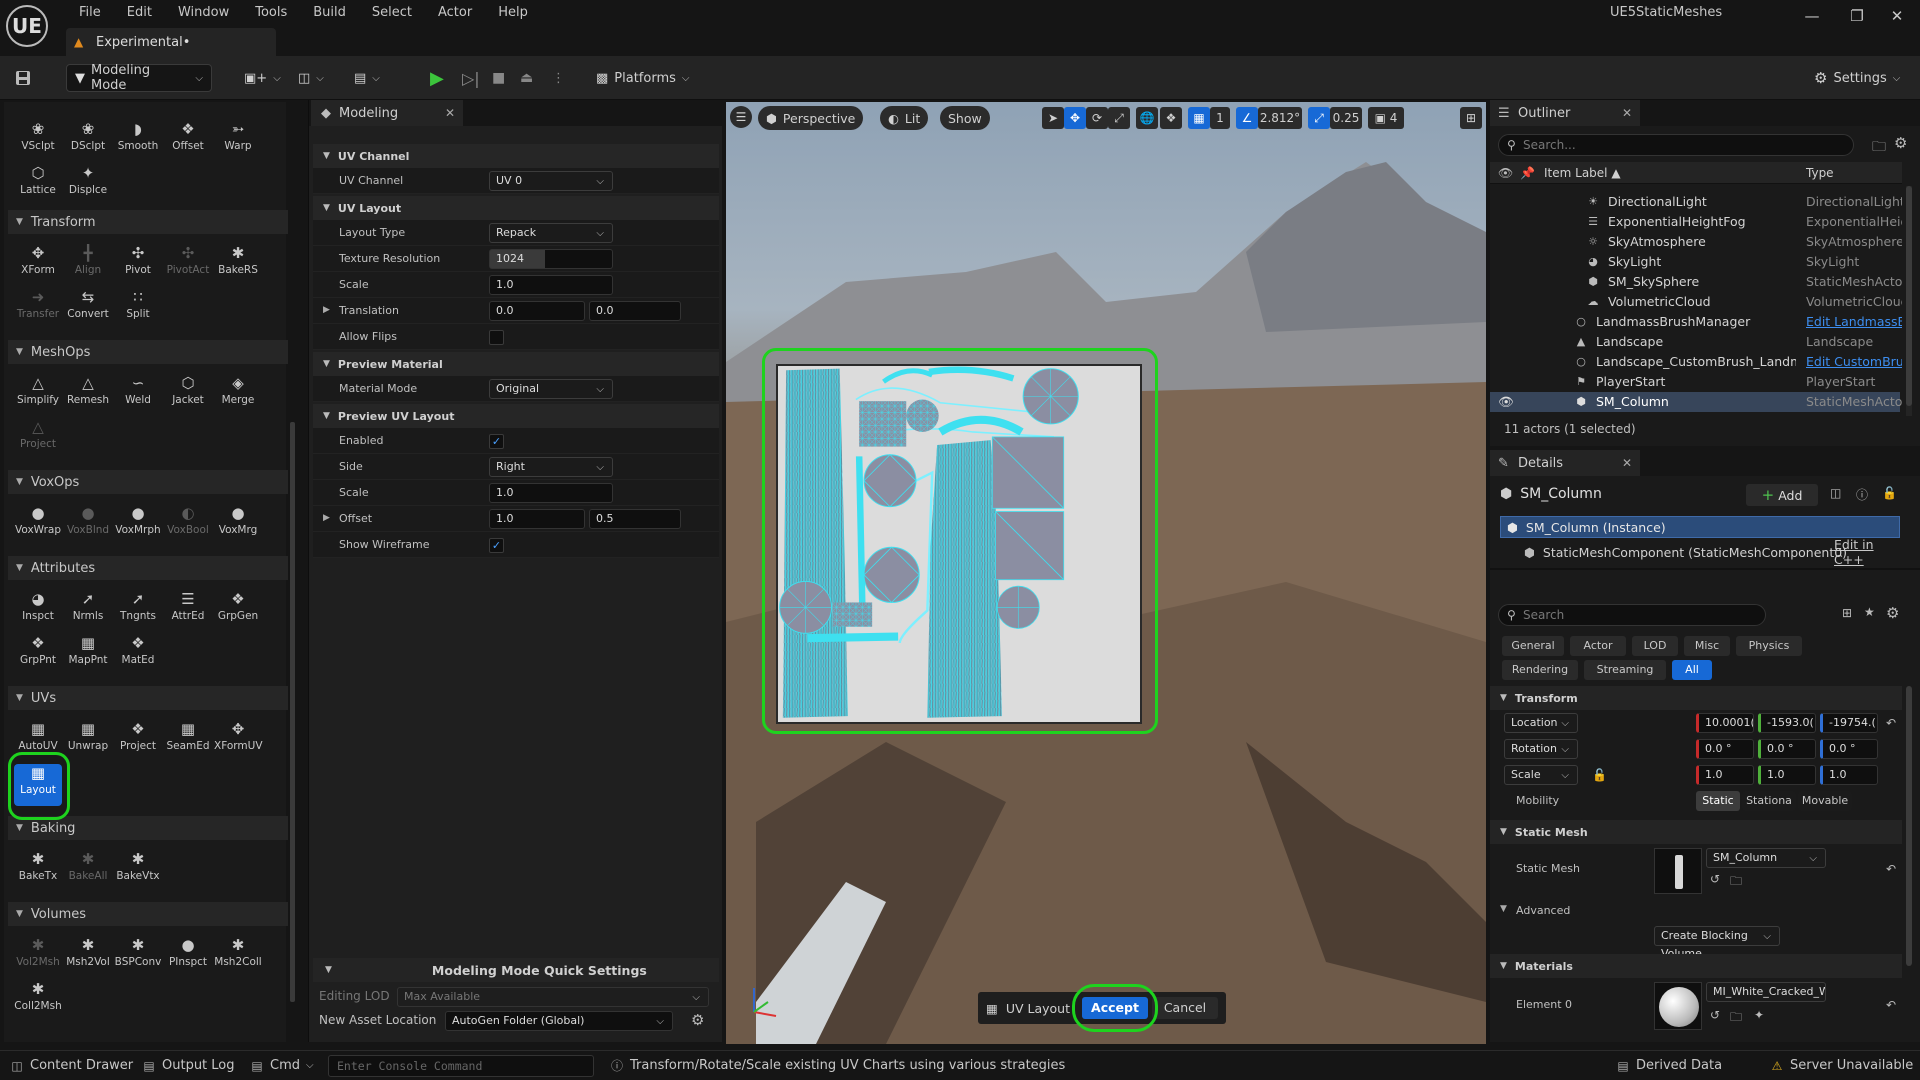 Image resolution: width=1920 pixels, height=1080 pixels. What do you see at coordinates (1541, 749) in the screenshot?
I see `rotation-mode-select: Rotation ⌵` at bounding box center [1541, 749].